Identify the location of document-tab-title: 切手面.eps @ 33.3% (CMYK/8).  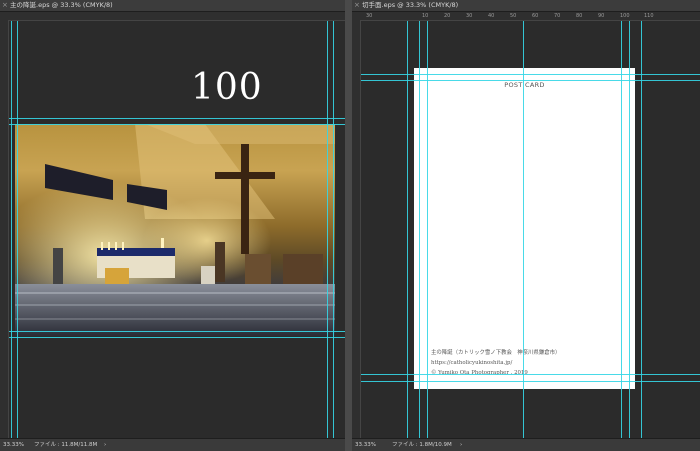
(410, 5).